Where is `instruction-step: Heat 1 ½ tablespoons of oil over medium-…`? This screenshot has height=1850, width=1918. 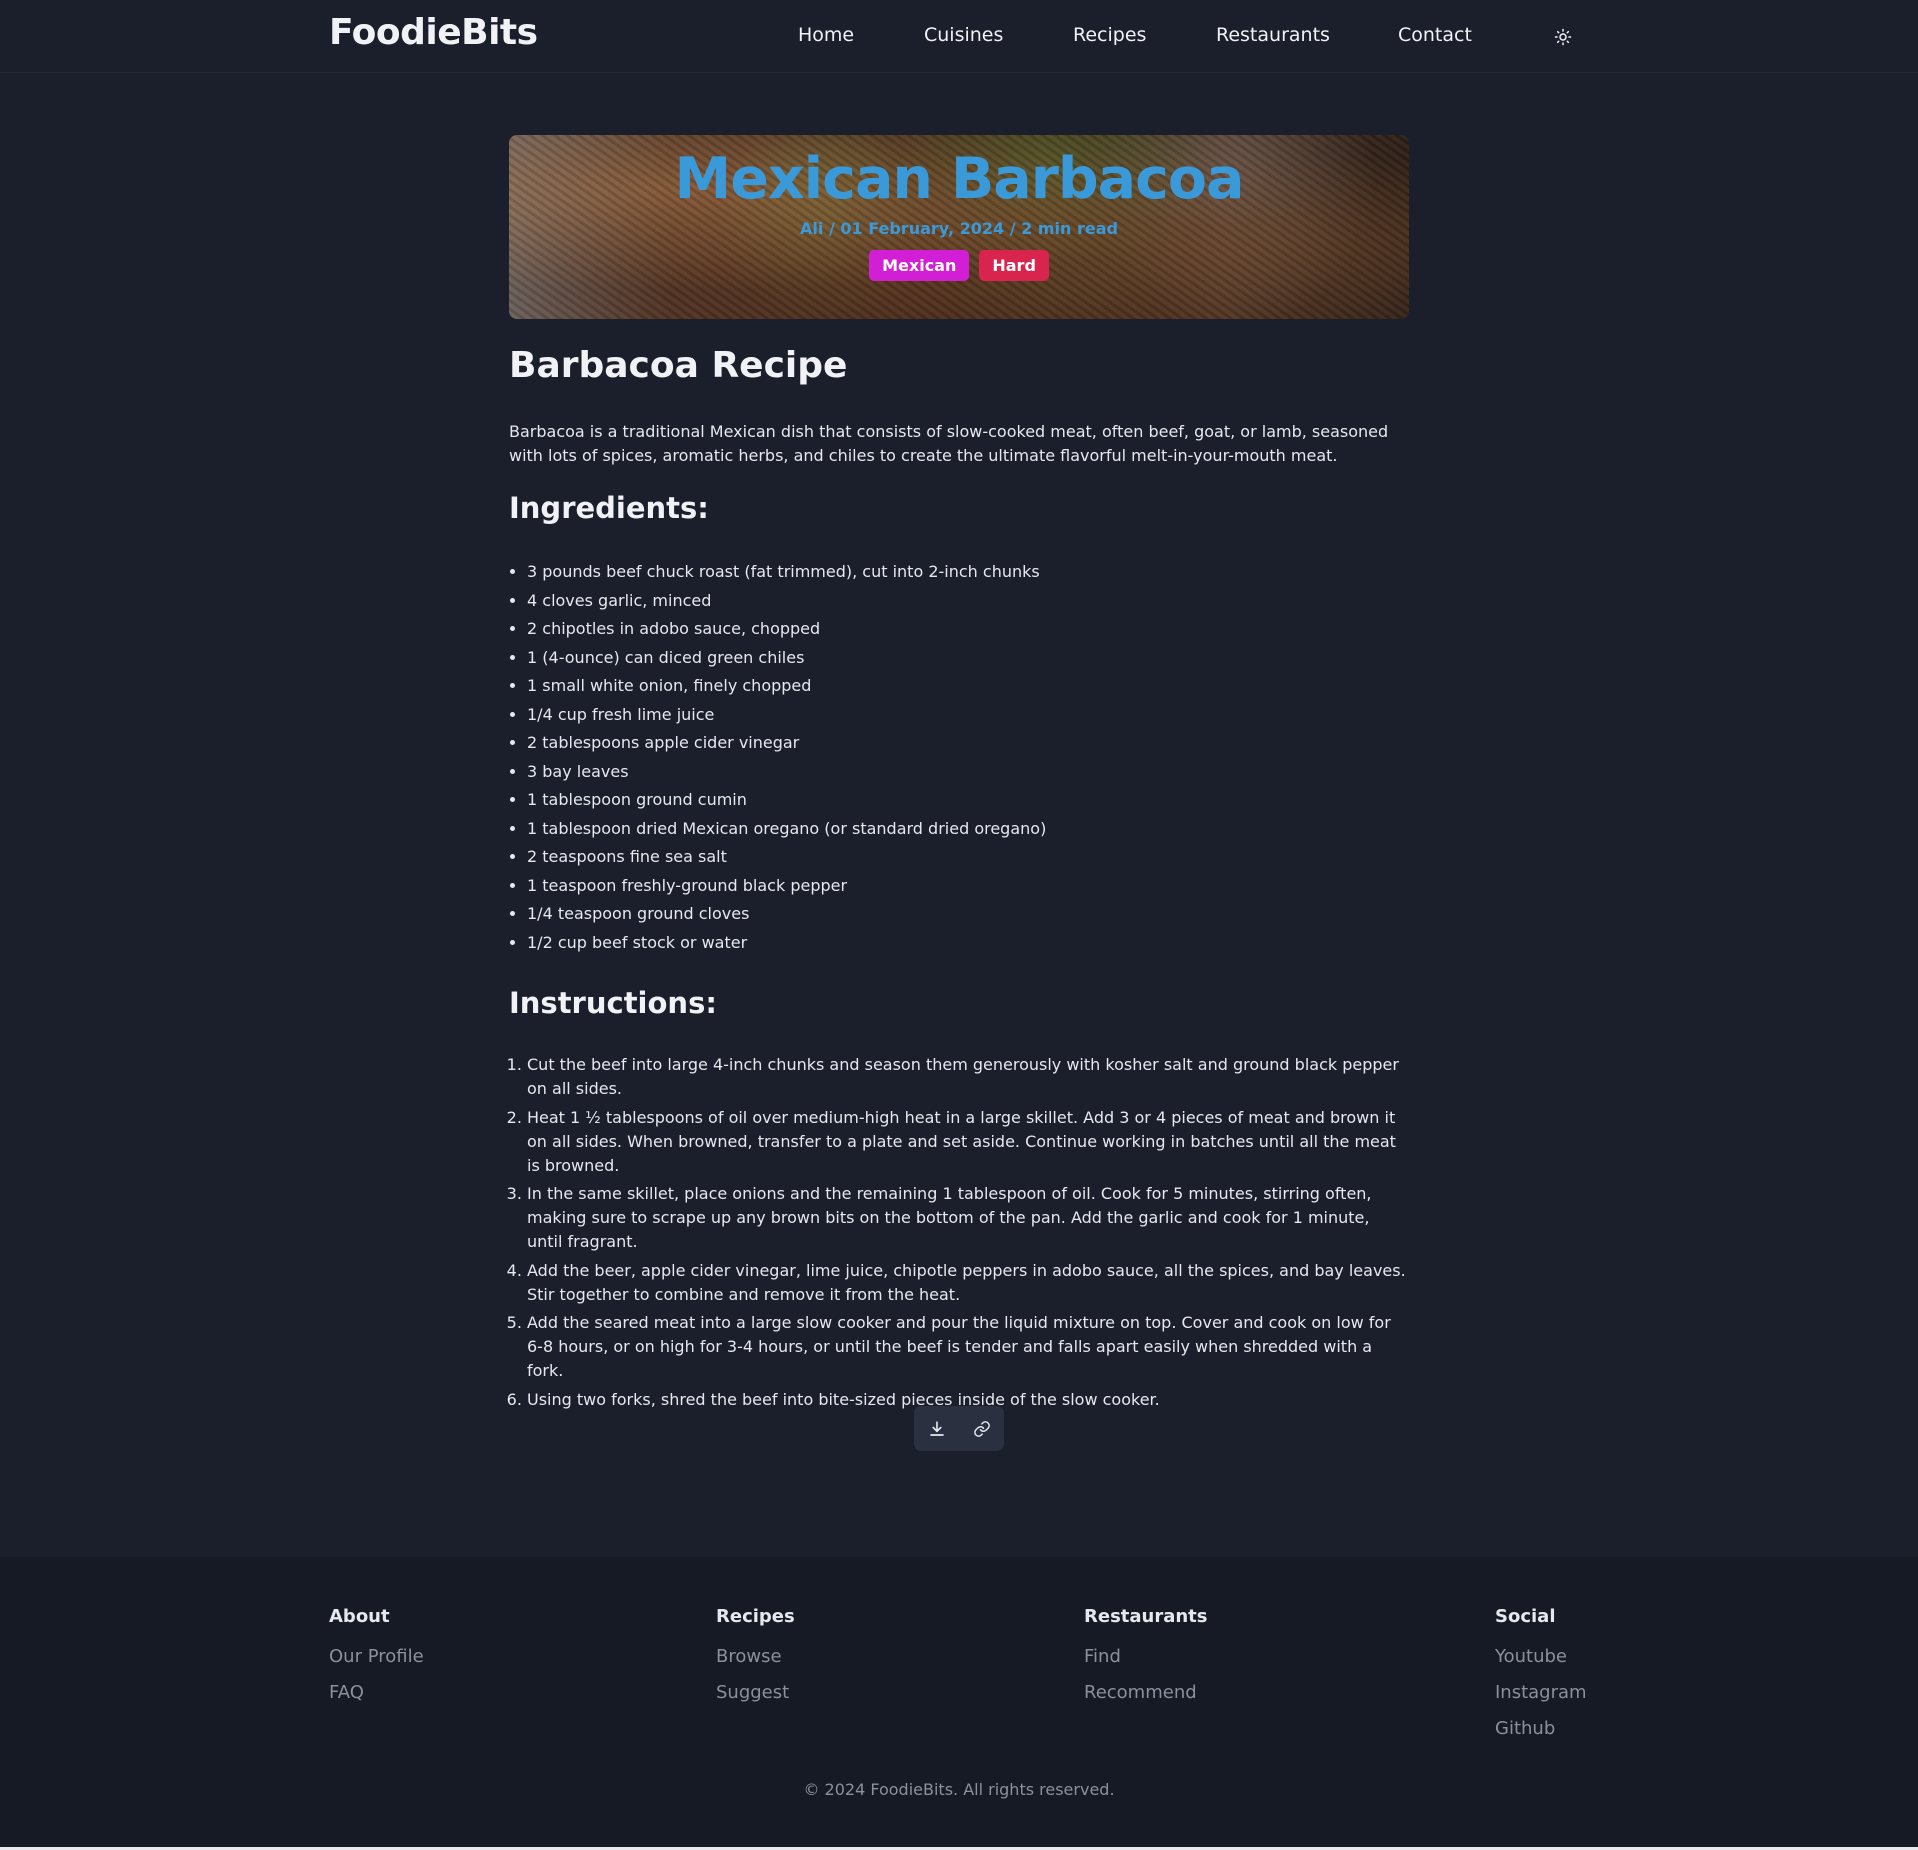
instruction-step: Heat 1 ½ tablespoons of oil over medium-… is located at coordinates (968, 1142).